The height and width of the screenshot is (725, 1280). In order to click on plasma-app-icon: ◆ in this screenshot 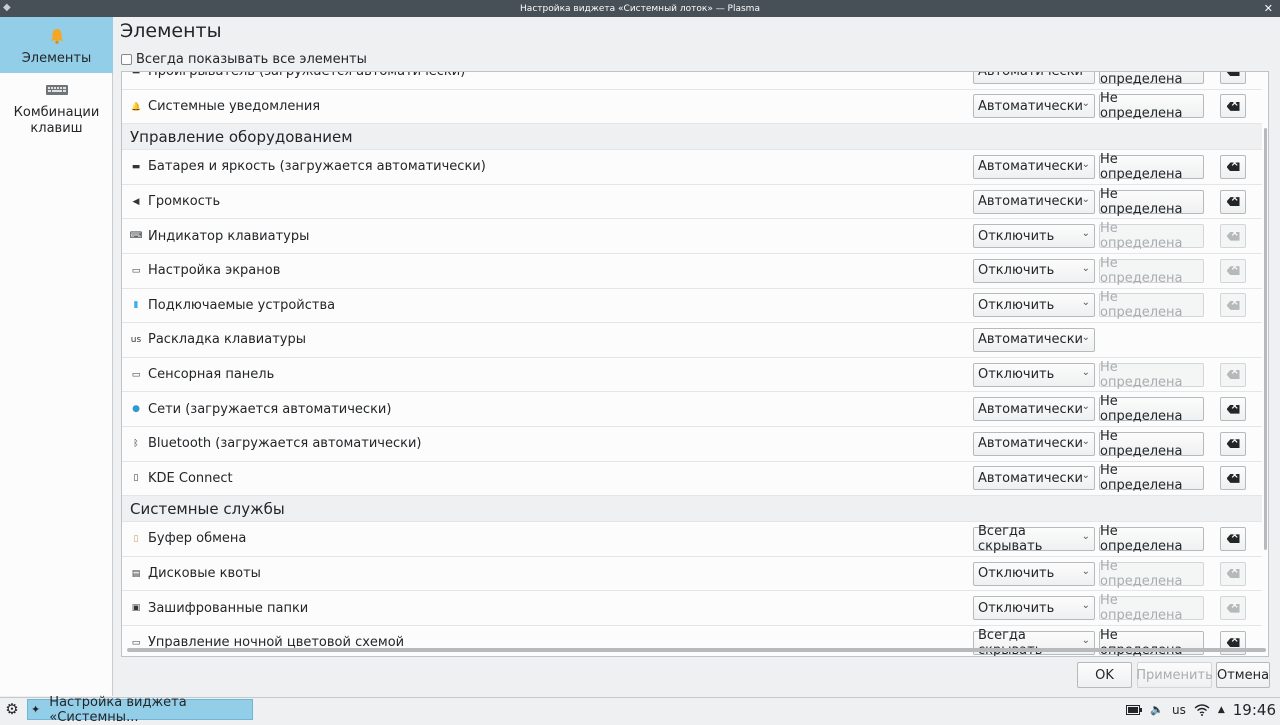, I will do `click(9, 8)`.